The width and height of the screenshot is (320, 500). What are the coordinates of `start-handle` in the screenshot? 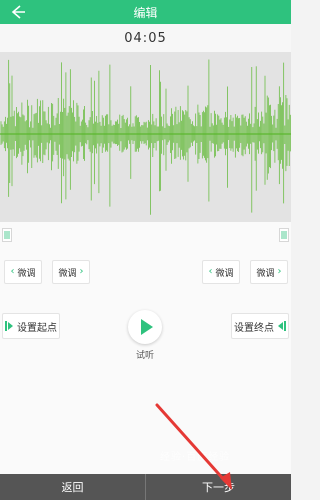 It's located at (7, 235).